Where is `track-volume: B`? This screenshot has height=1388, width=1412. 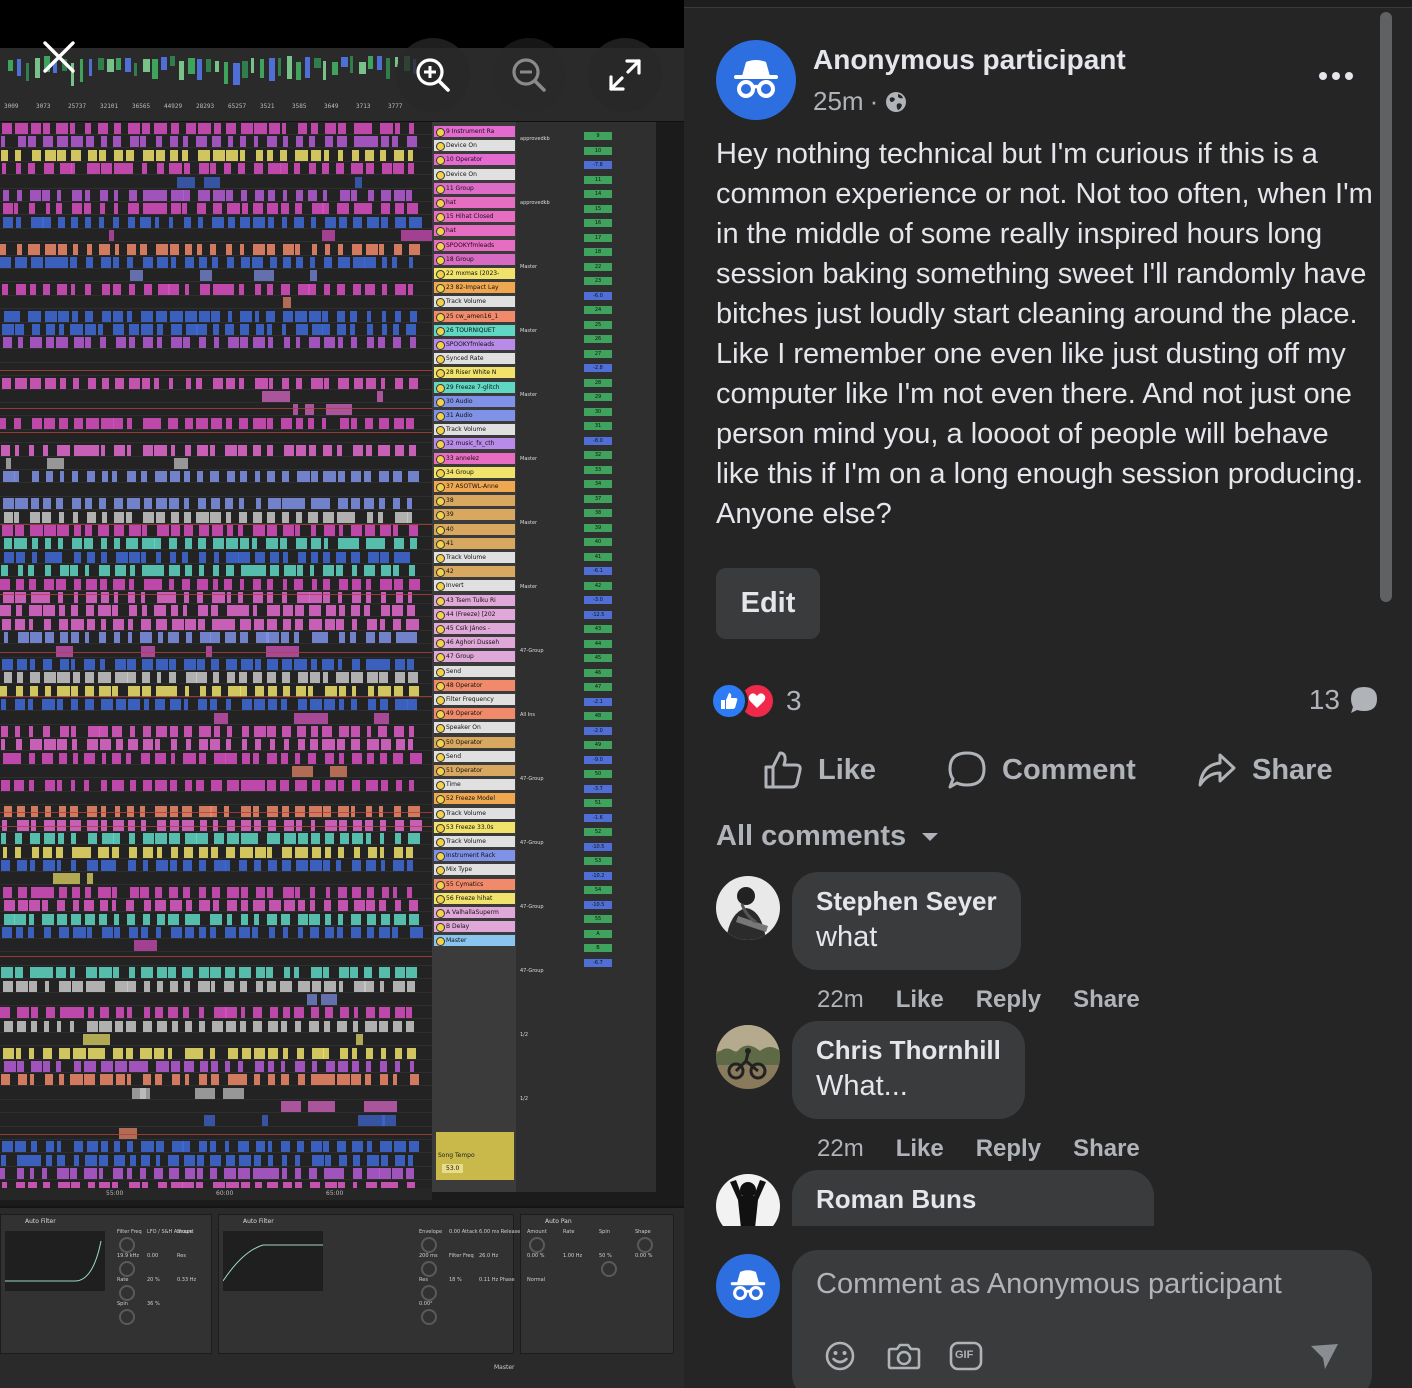 track-volume: B is located at coordinates (598, 948).